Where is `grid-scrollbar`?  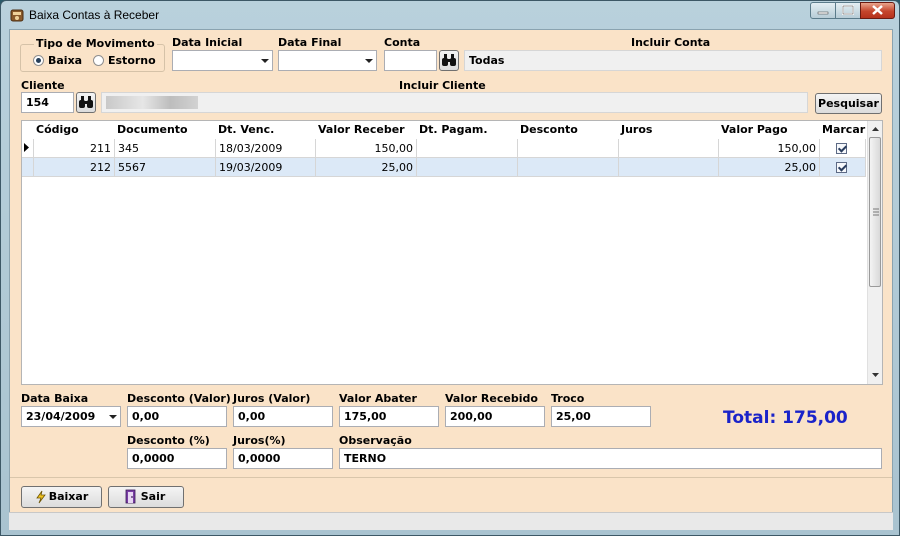 grid-scrollbar is located at coordinates (874, 252).